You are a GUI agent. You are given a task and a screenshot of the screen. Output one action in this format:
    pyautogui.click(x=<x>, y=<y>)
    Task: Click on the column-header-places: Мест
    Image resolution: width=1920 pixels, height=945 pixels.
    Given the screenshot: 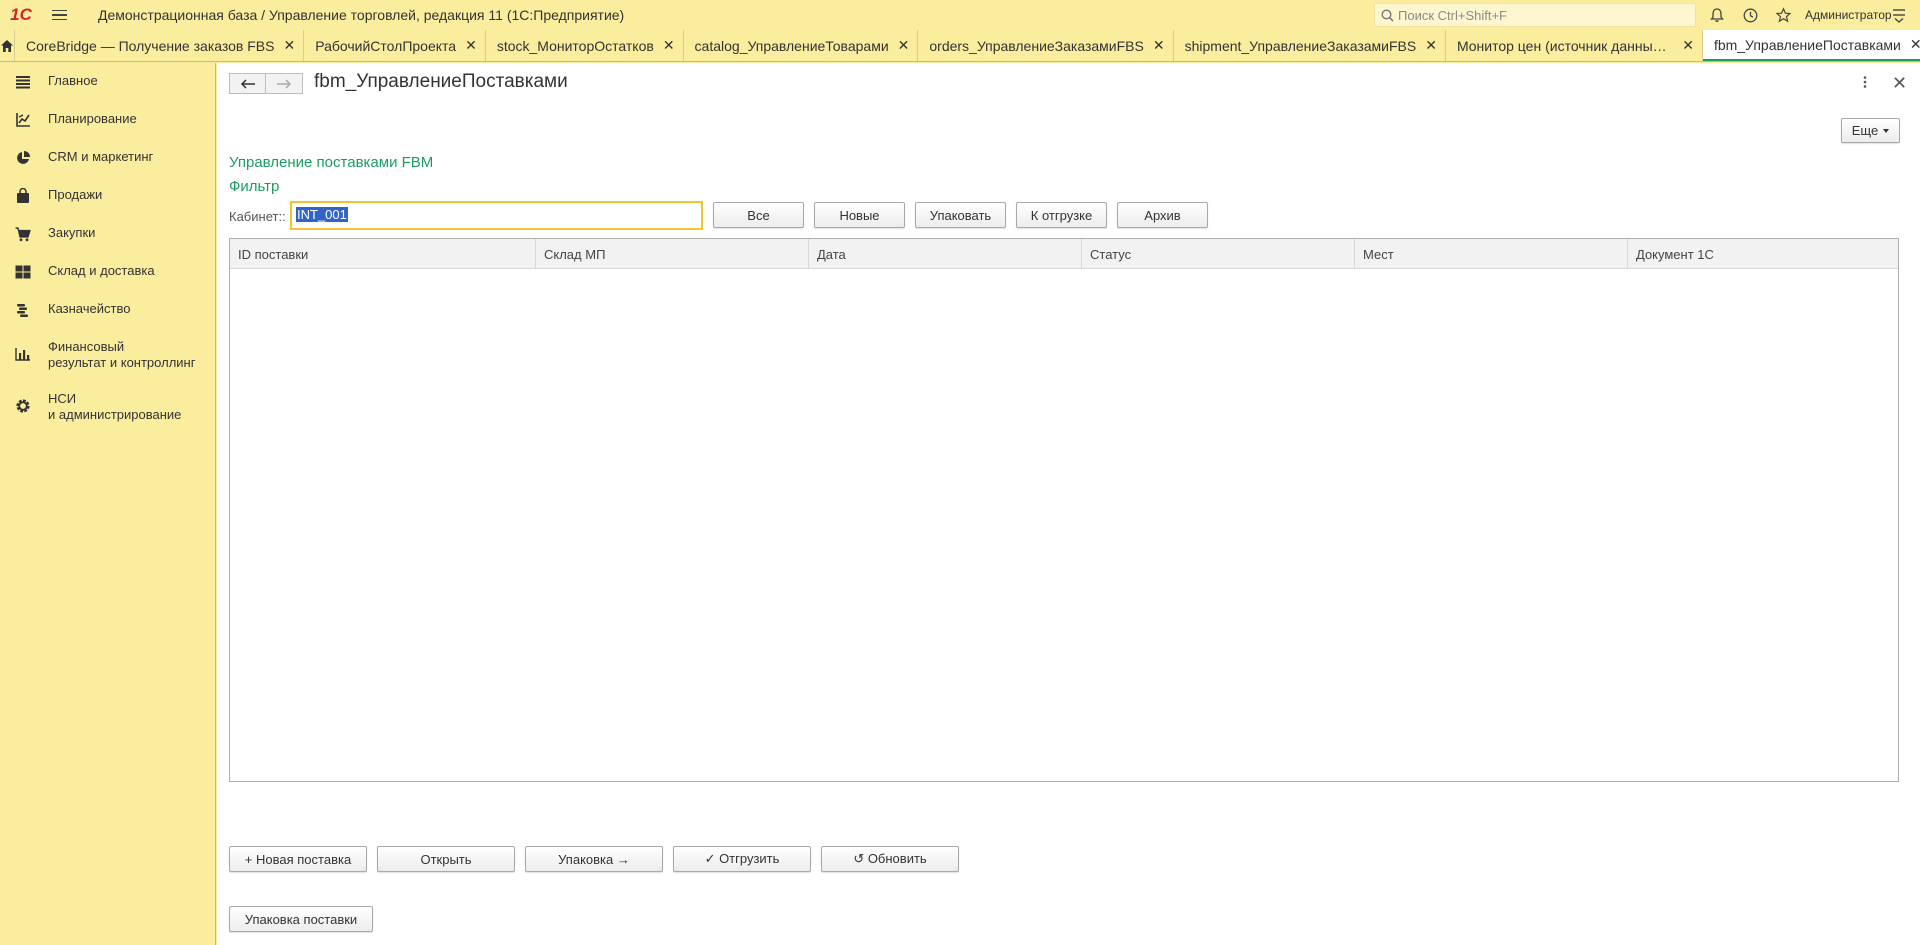 What is the action you would take?
    pyautogui.click(x=1491, y=254)
    